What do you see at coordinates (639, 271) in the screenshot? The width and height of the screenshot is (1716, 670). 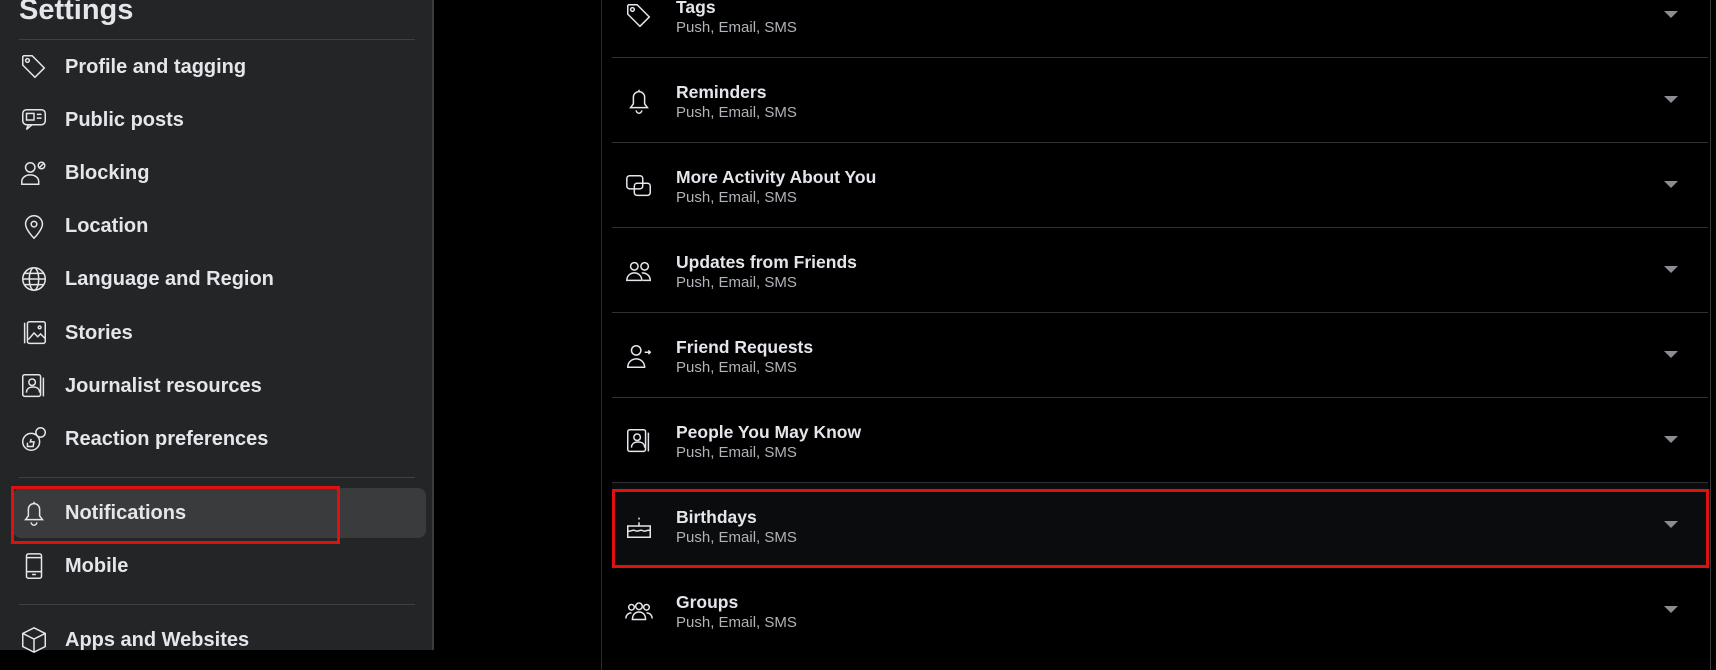 I see `friends-icon` at bounding box center [639, 271].